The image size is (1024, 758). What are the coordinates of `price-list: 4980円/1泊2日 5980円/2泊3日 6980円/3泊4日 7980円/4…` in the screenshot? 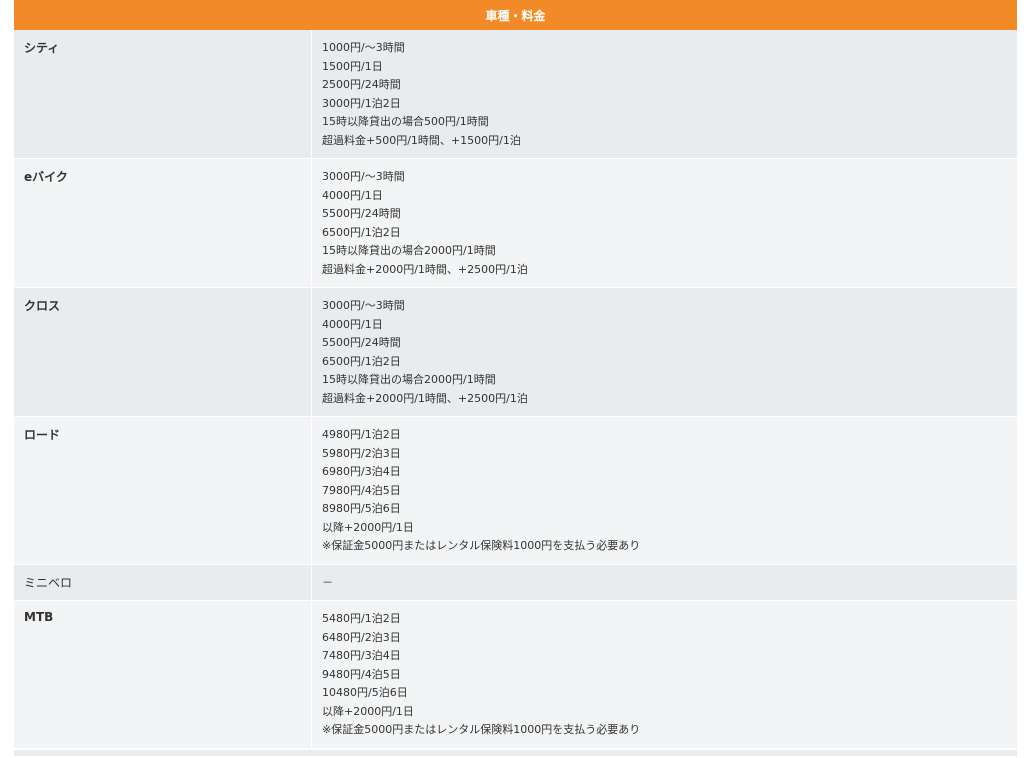 It's located at (664, 490).